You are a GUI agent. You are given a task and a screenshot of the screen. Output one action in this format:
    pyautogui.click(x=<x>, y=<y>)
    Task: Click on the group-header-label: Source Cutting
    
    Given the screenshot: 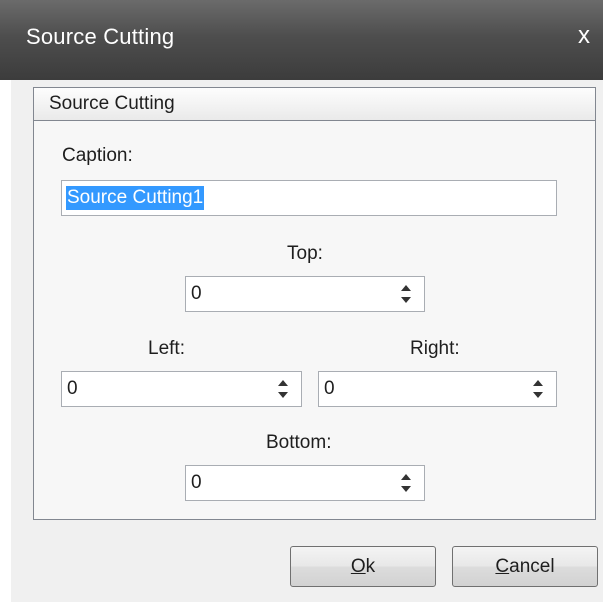 What is the action you would take?
    pyautogui.click(x=112, y=103)
    